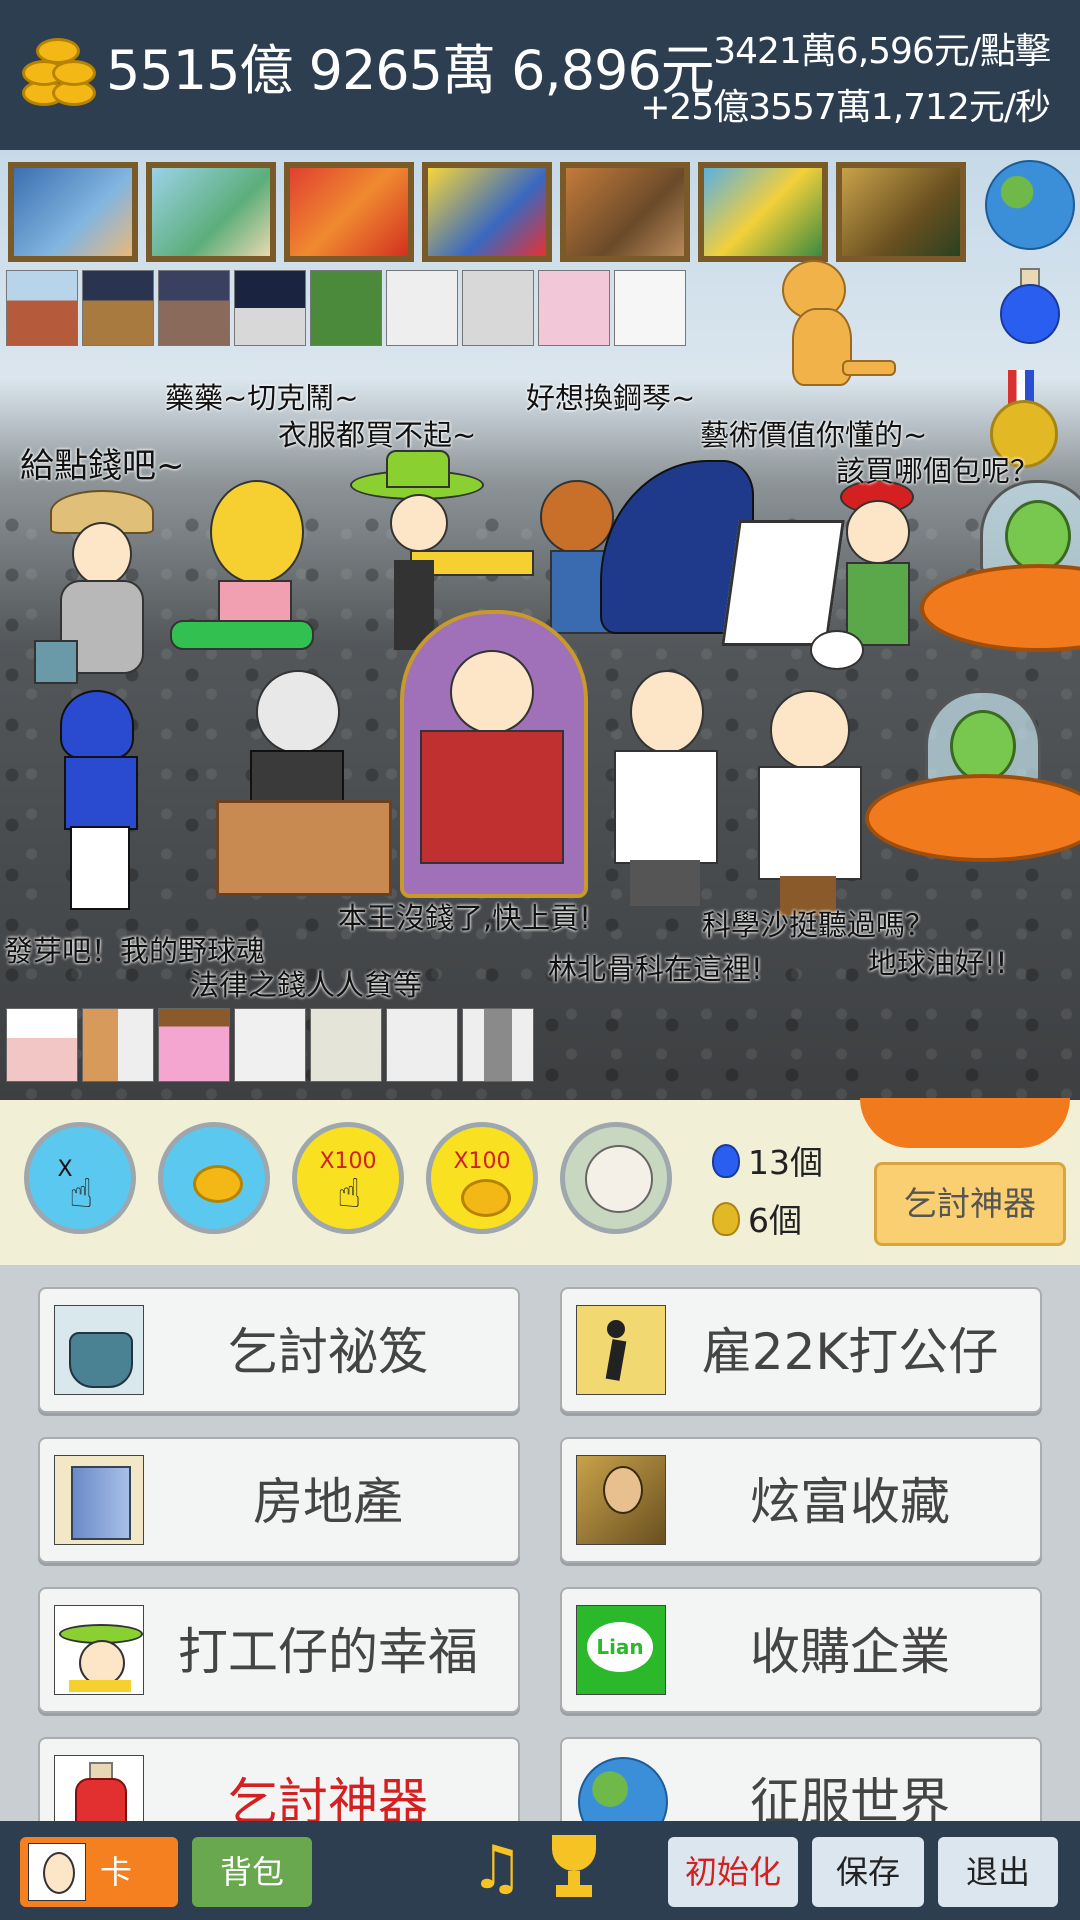  I want to click on mona-lisa-icon, so click(621, 1500).